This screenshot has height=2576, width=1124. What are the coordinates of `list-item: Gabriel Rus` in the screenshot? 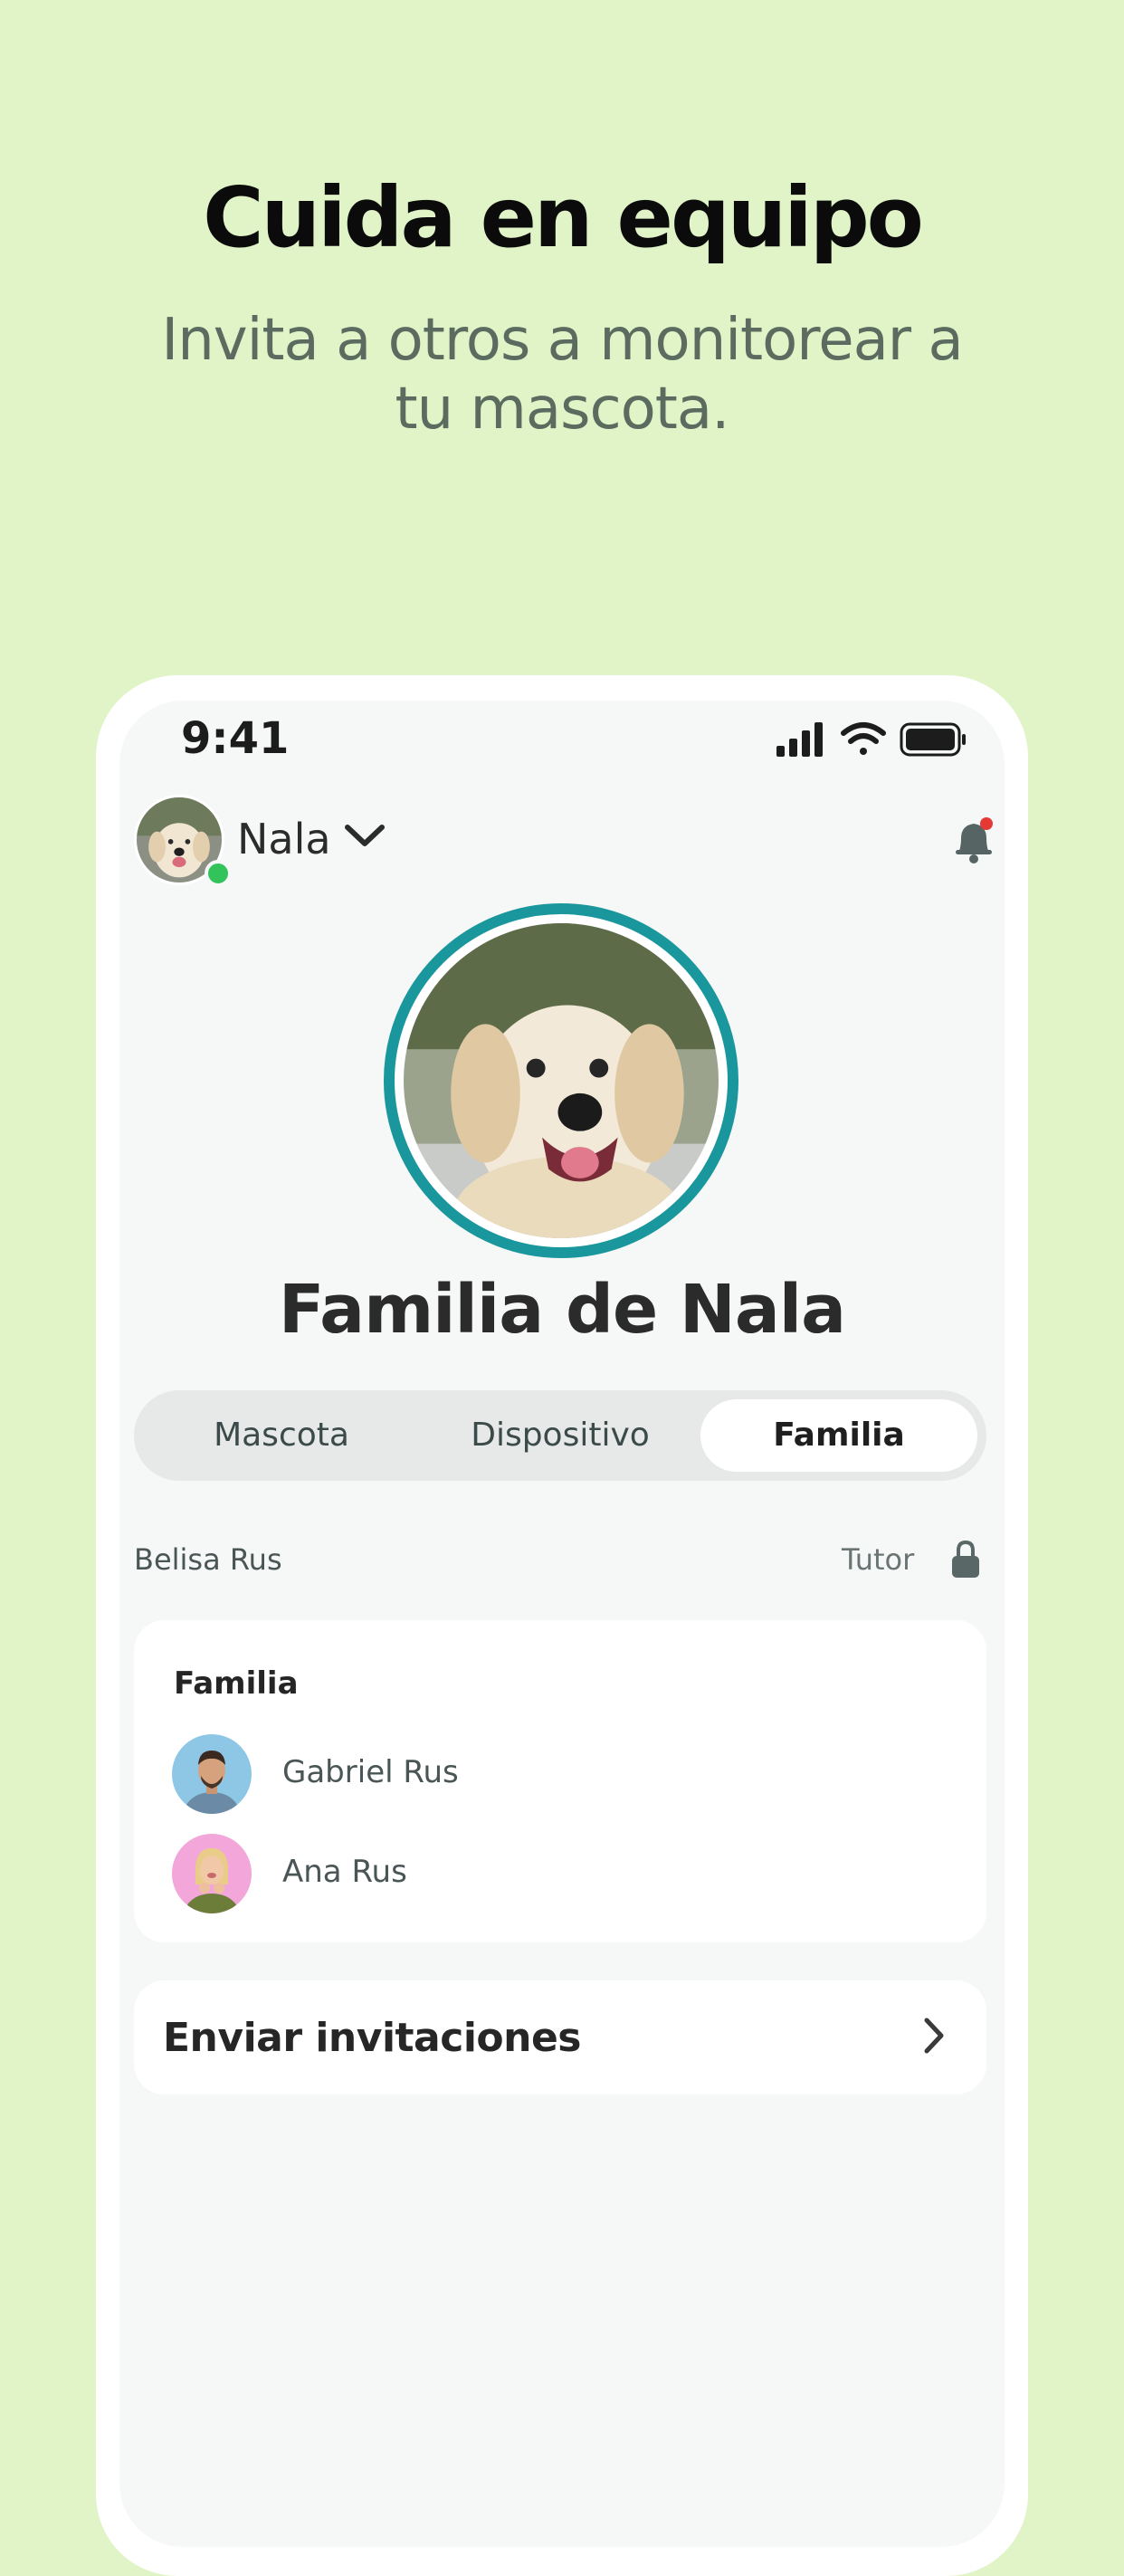 It's located at (534, 1775).